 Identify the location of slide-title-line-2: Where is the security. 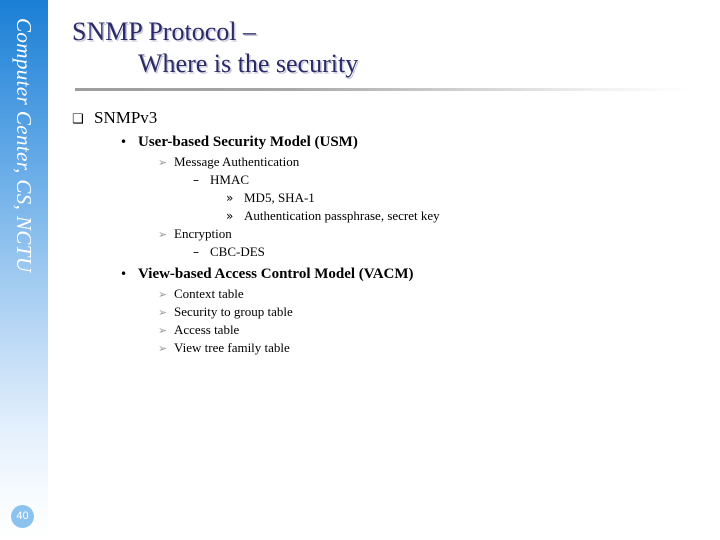
(248, 63).